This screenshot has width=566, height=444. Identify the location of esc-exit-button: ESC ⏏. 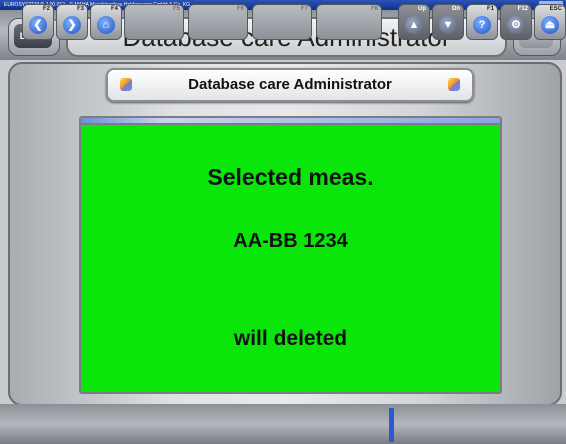
(550, 22).